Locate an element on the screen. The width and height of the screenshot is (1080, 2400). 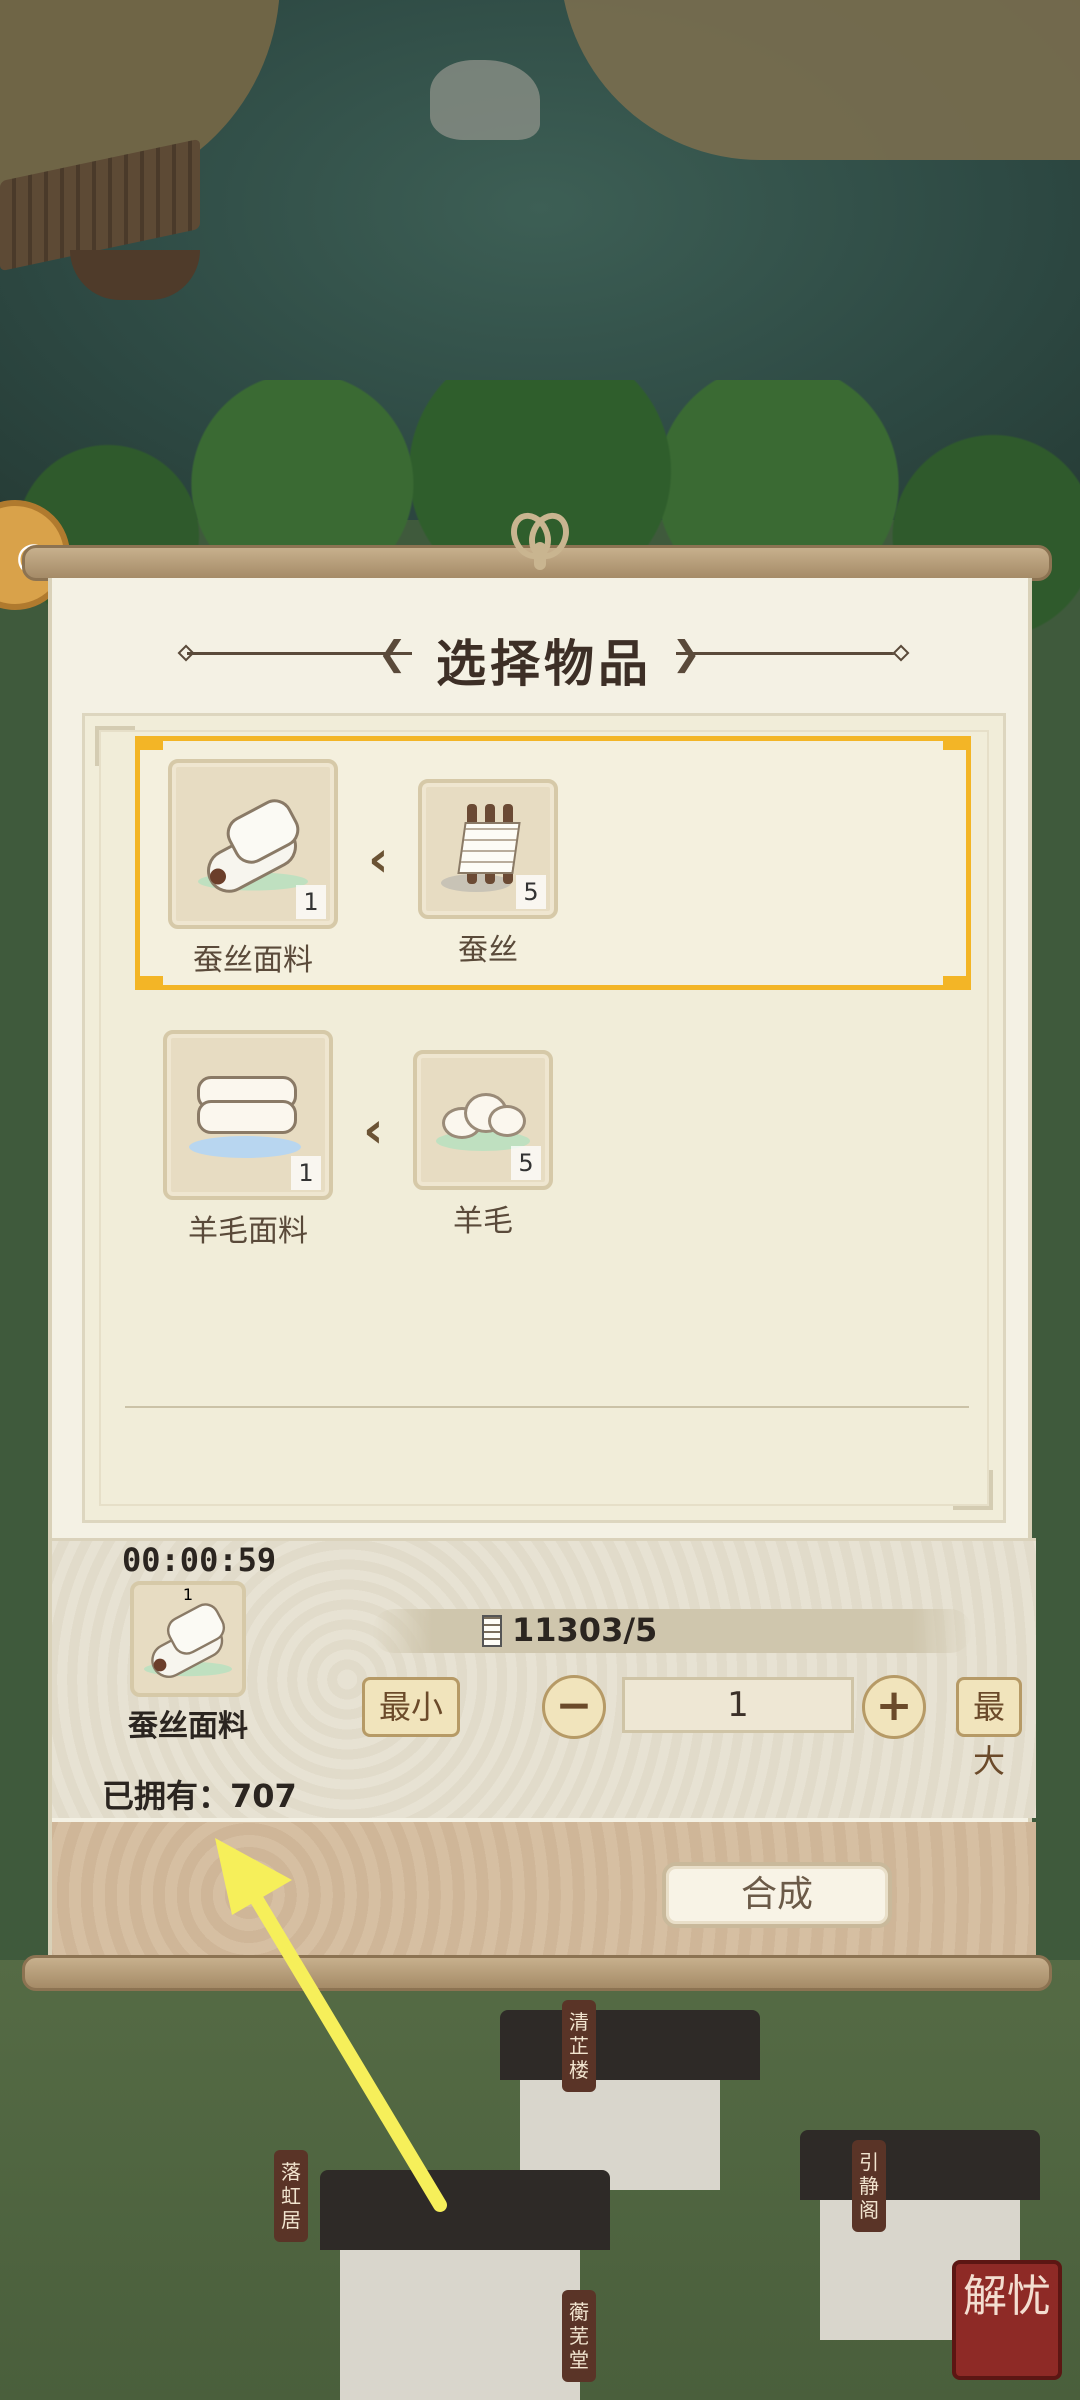
material-cost: 11303/5 is located at coordinates (585, 1630).